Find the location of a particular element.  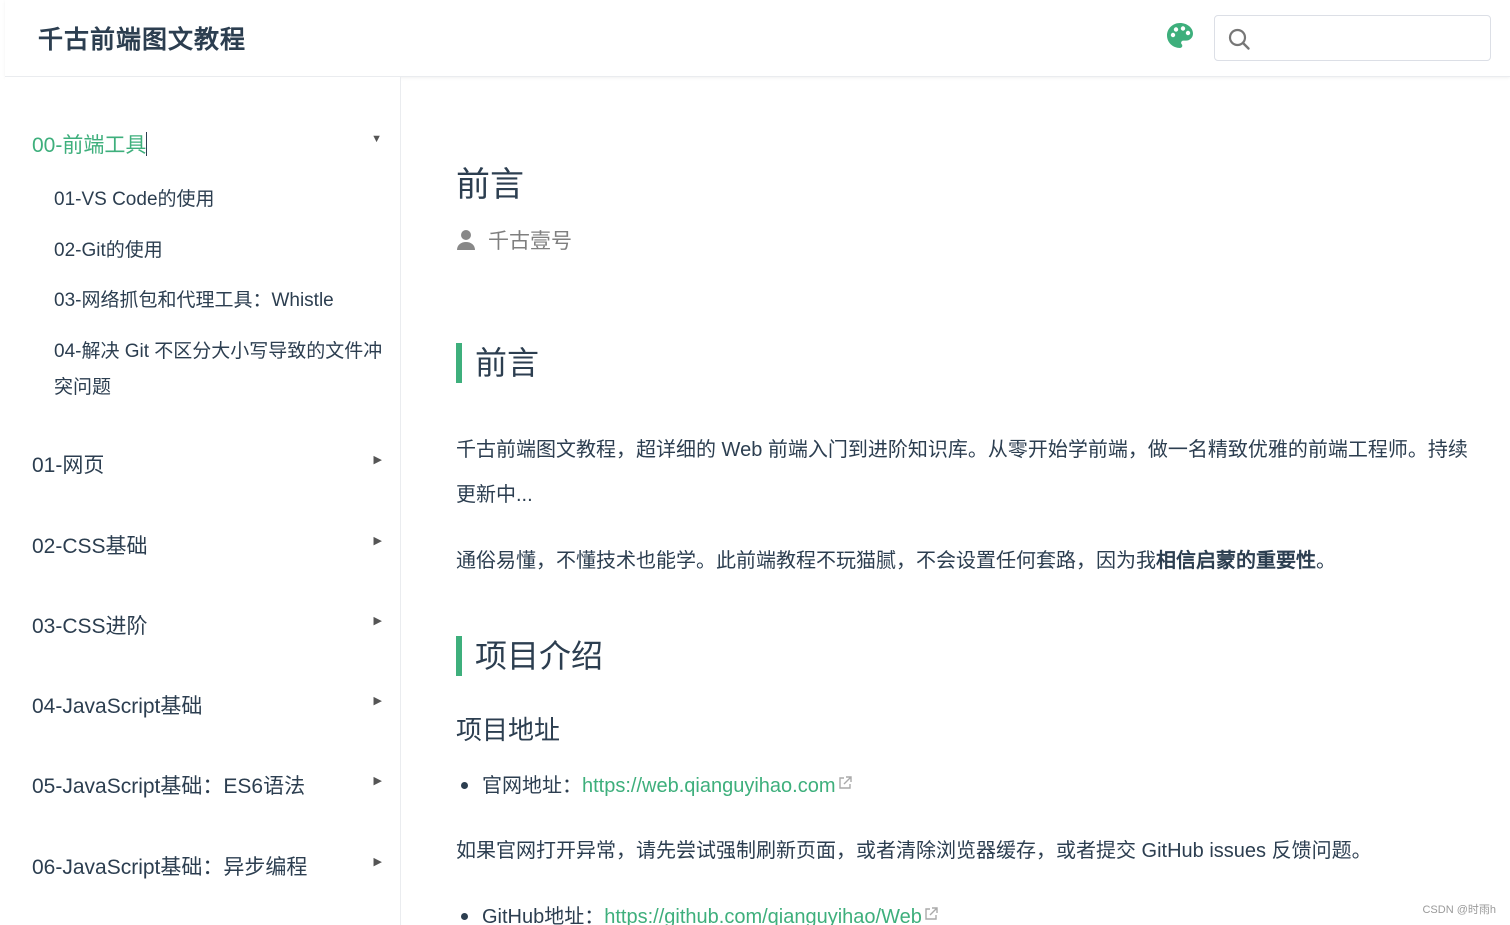

search-box is located at coordinates (1352, 38).